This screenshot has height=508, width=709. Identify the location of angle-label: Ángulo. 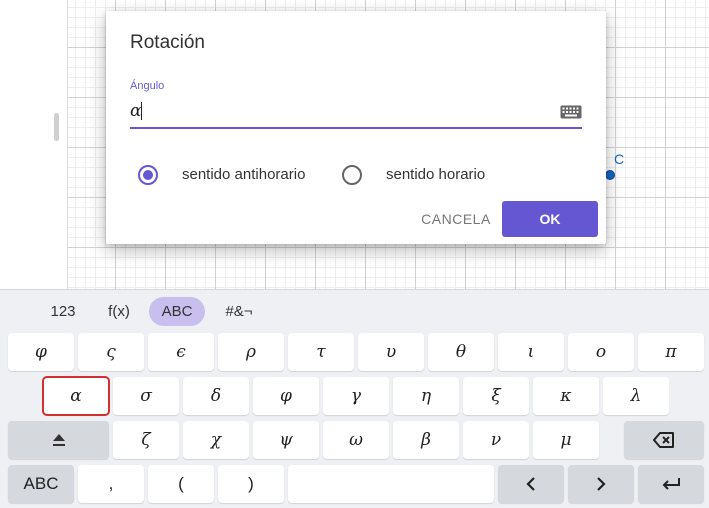
(147, 86).